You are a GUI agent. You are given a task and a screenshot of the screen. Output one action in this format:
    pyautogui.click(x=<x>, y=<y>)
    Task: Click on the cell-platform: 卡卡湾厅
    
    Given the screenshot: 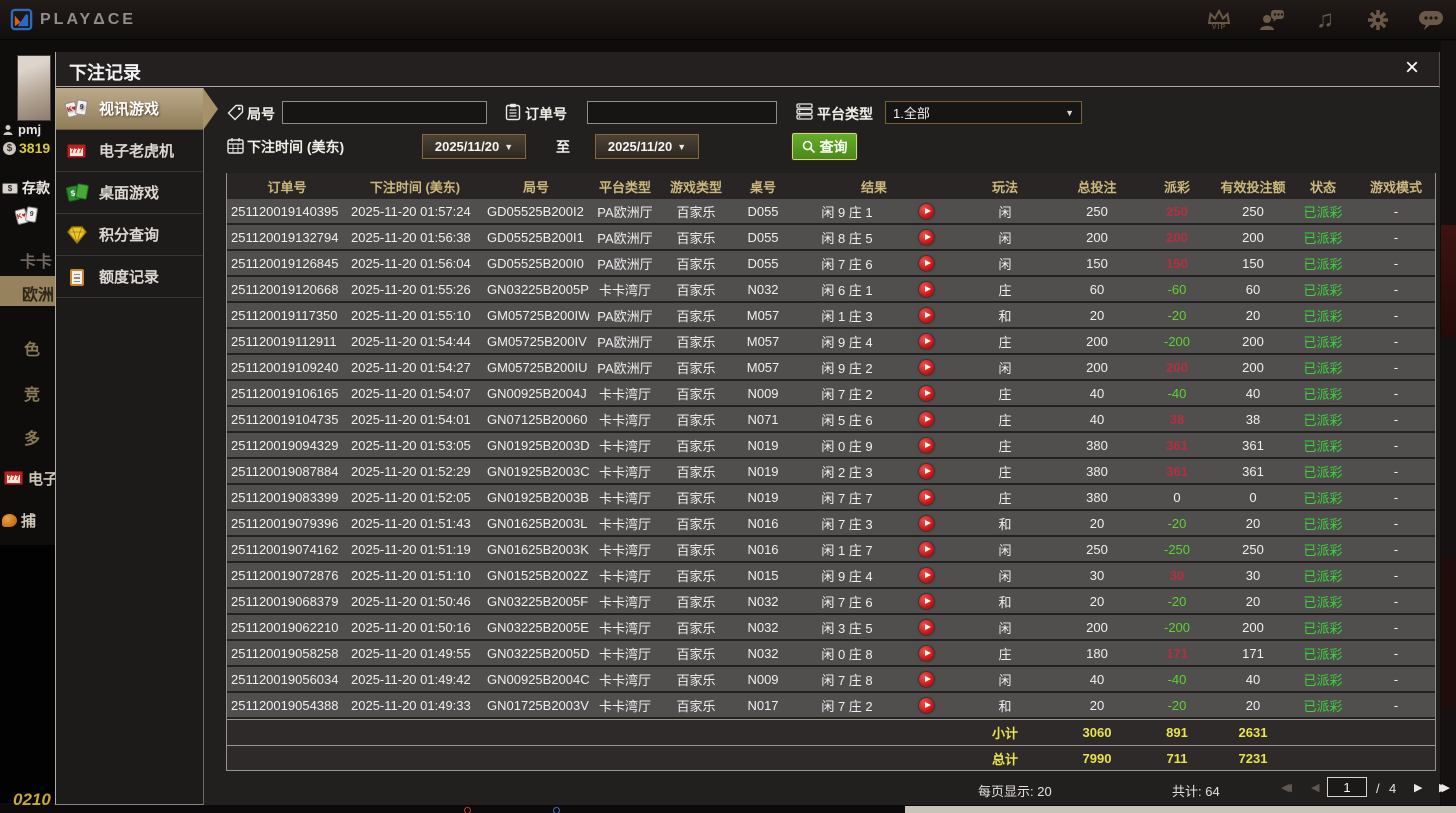 What is the action you would take?
    pyautogui.click(x=624, y=602)
    